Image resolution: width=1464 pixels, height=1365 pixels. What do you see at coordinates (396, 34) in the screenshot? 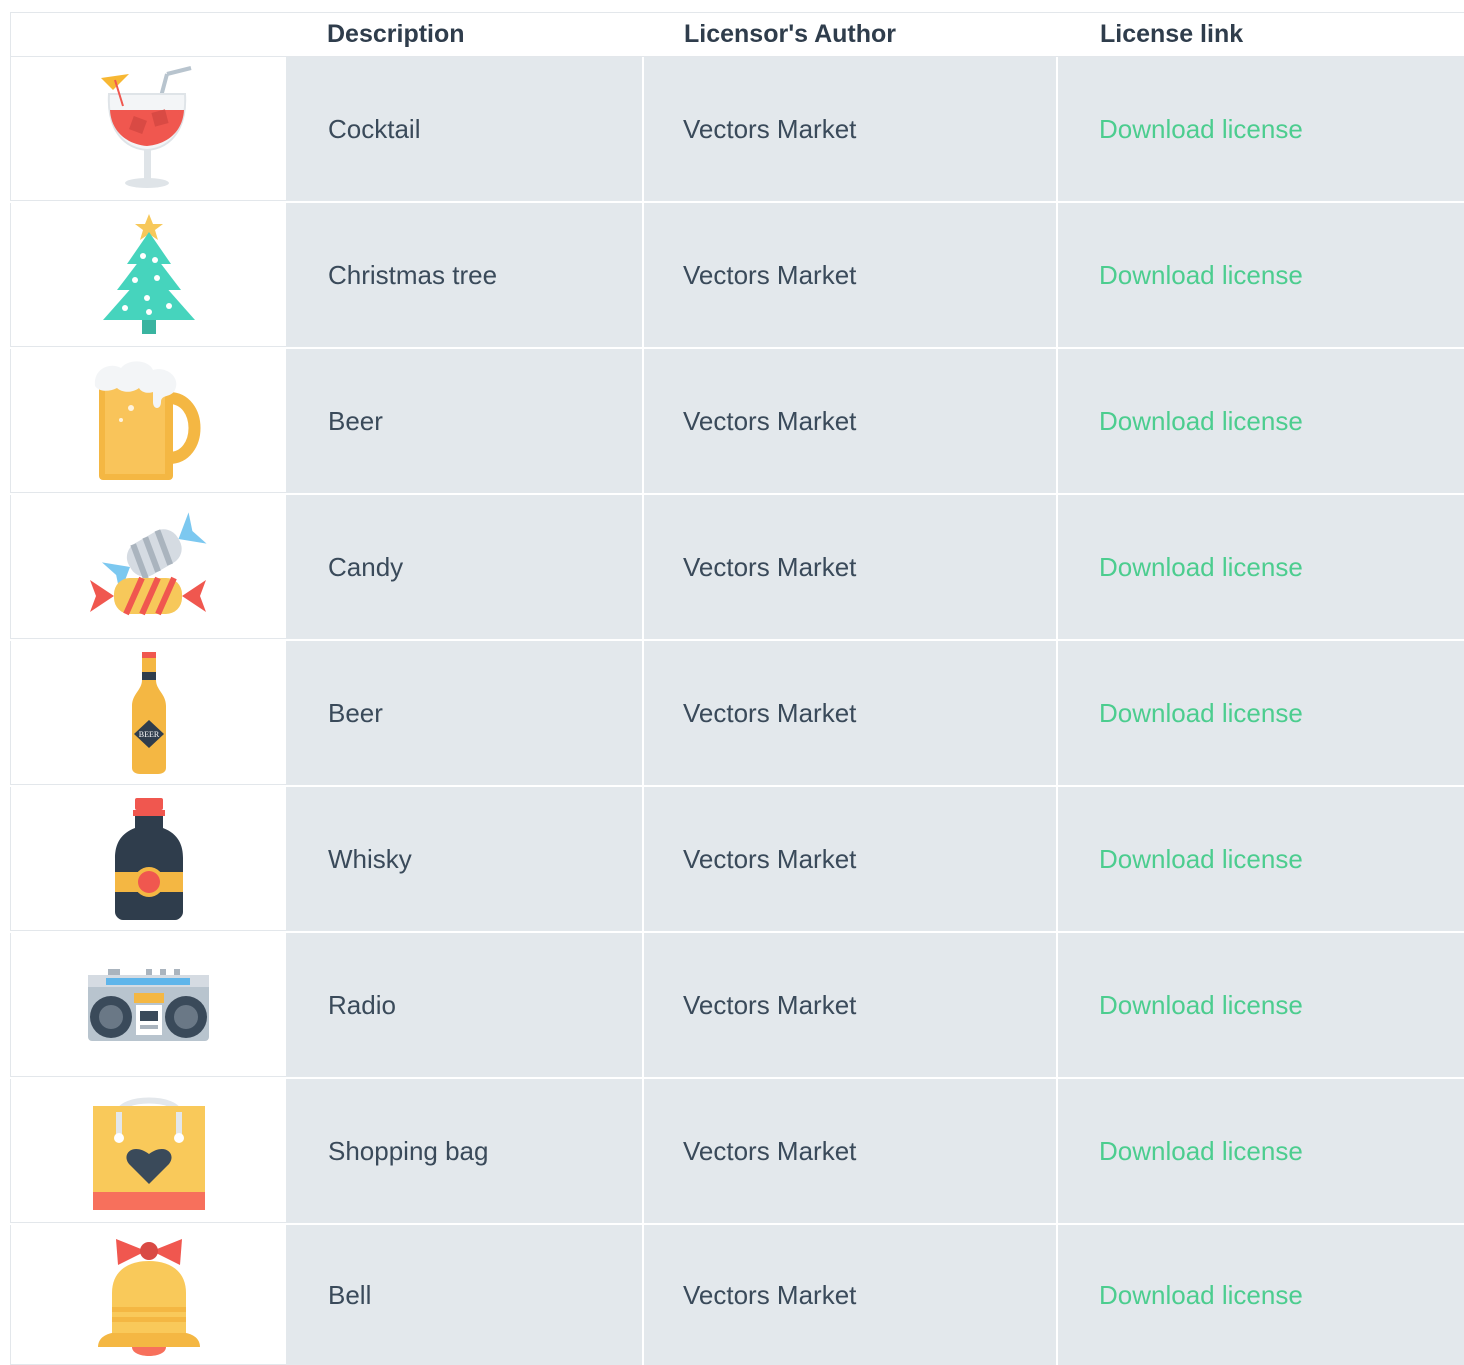
I see `header-description: Description` at bounding box center [396, 34].